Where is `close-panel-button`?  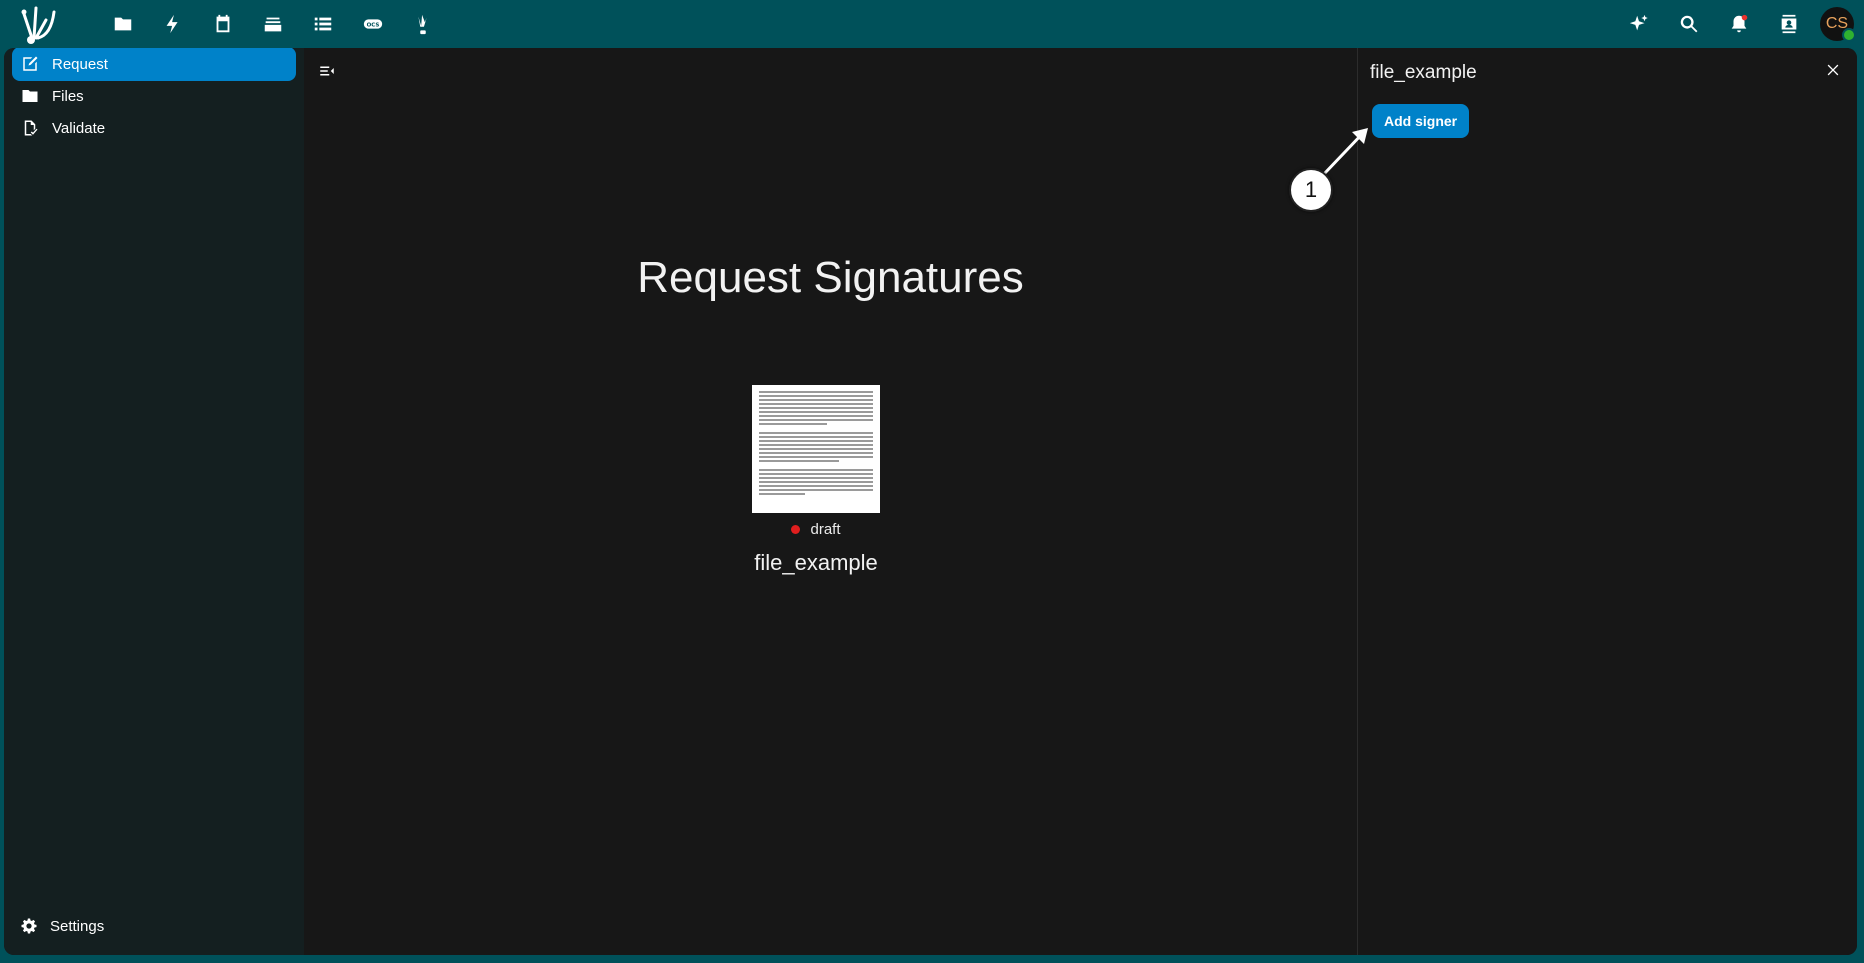 close-panel-button is located at coordinates (1834, 71).